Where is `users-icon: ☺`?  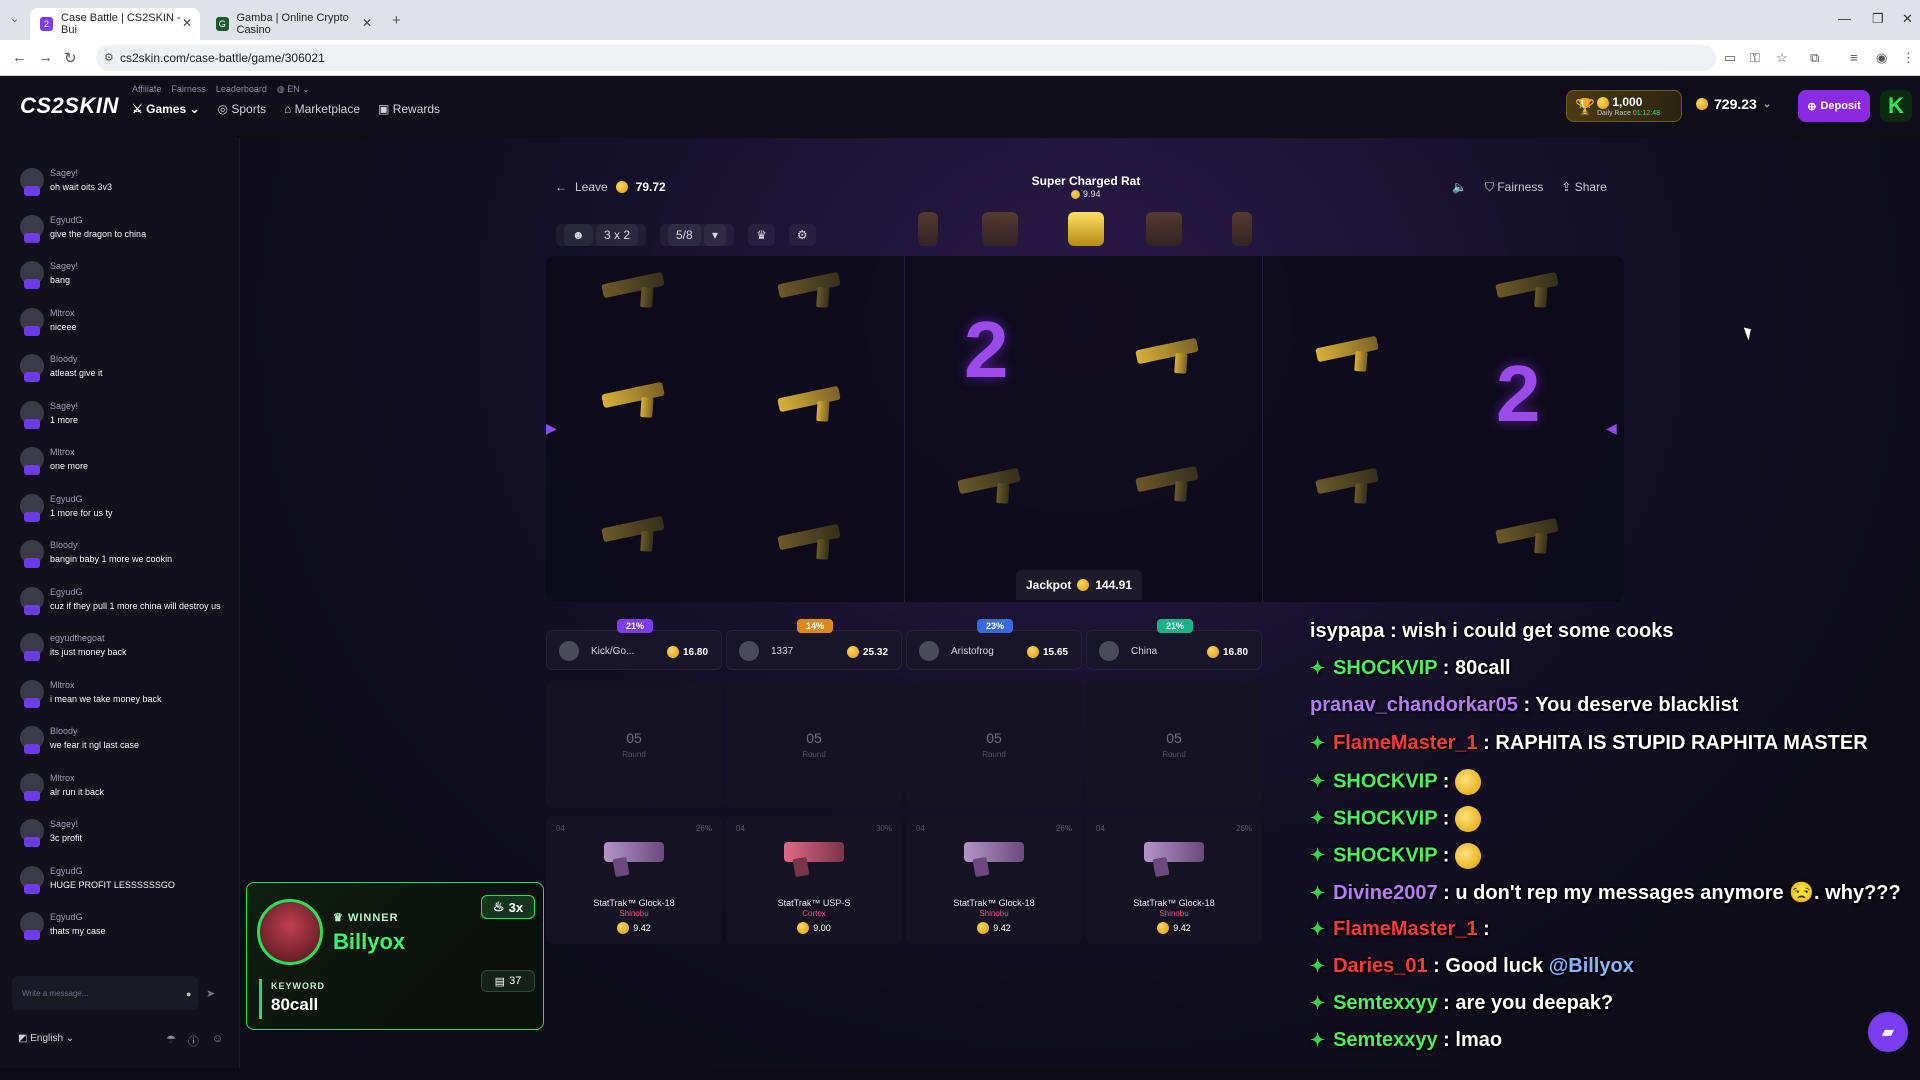 users-icon: ☺ is located at coordinates (217, 1039).